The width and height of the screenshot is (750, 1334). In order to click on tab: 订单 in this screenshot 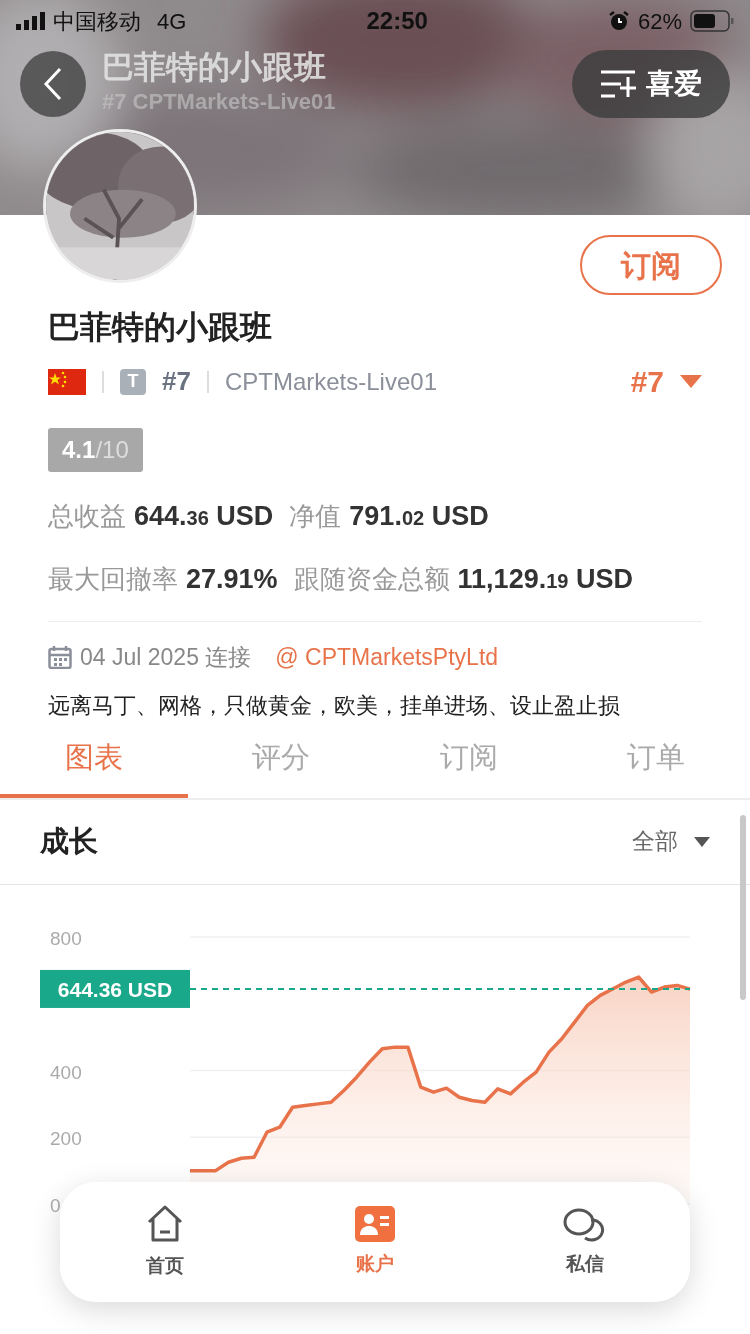, I will do `click(656, 759)`.